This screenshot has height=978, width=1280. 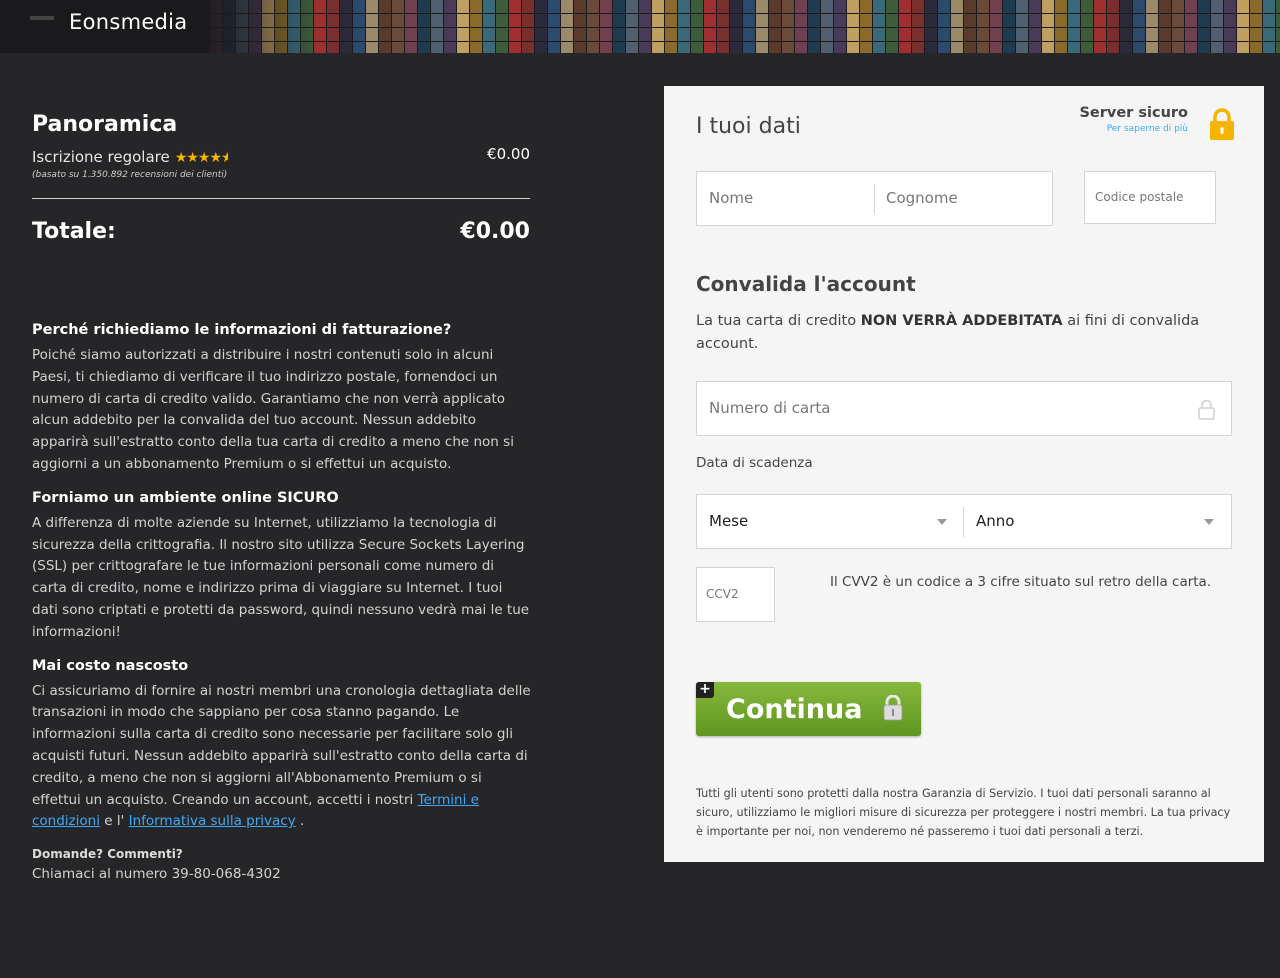 What do you see at coordinates (893, 708) in the screenshot?
I see `padlock-icon` at bounding box center [893, 708].